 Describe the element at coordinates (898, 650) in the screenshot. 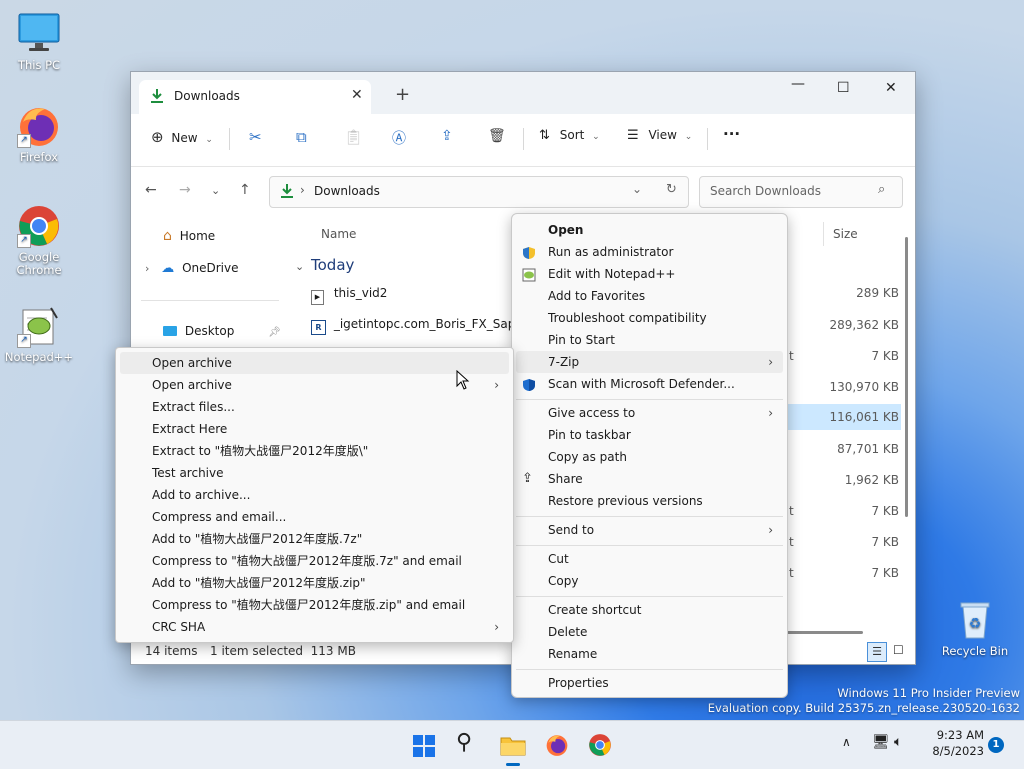

I see `tiles-view-icon: ☐` at that location.